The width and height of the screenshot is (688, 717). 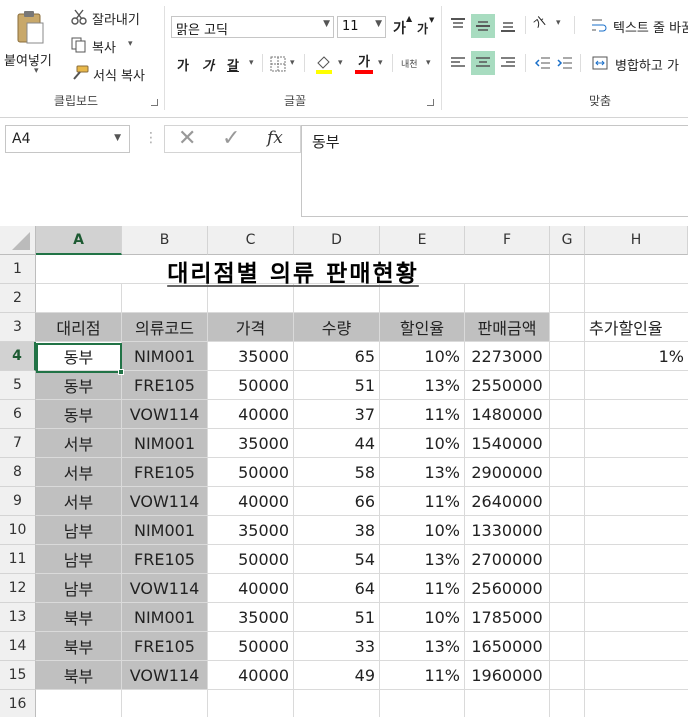 What do you see at coordinates (18, 675) in the screenshot?
I see `row-header-15: 15` at bounding box center [18, 675].